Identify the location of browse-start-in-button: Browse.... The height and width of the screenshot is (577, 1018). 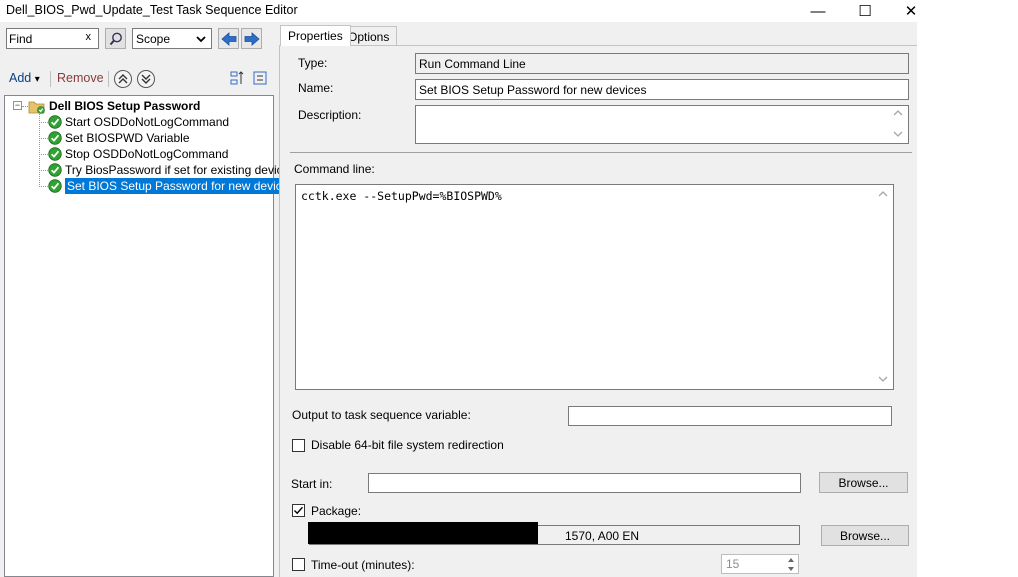
(863, 482).